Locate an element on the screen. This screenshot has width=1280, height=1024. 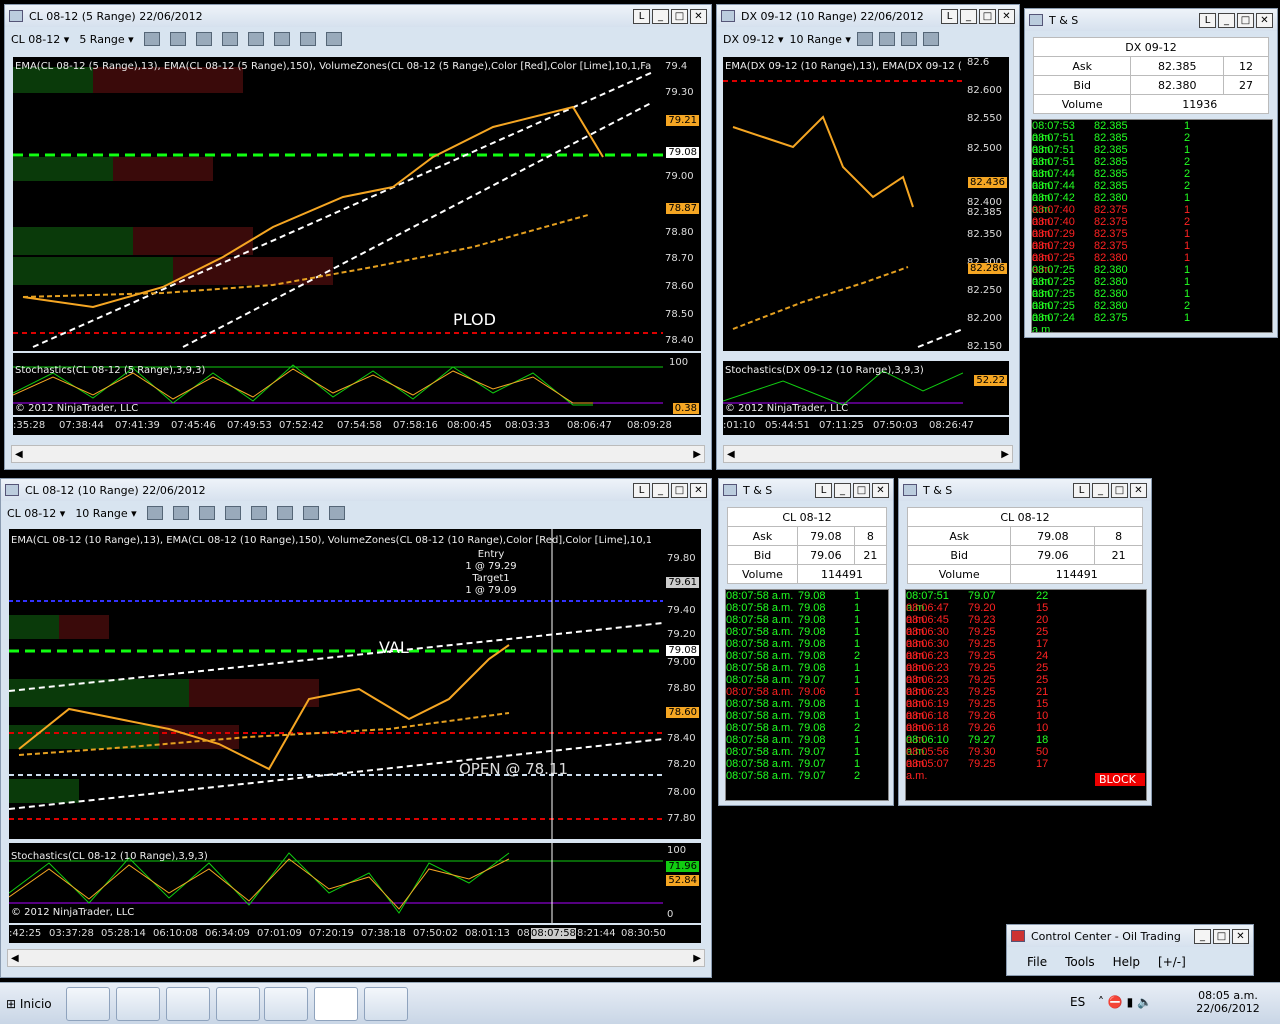
mail-icon is located at coordinates (188, 1004).